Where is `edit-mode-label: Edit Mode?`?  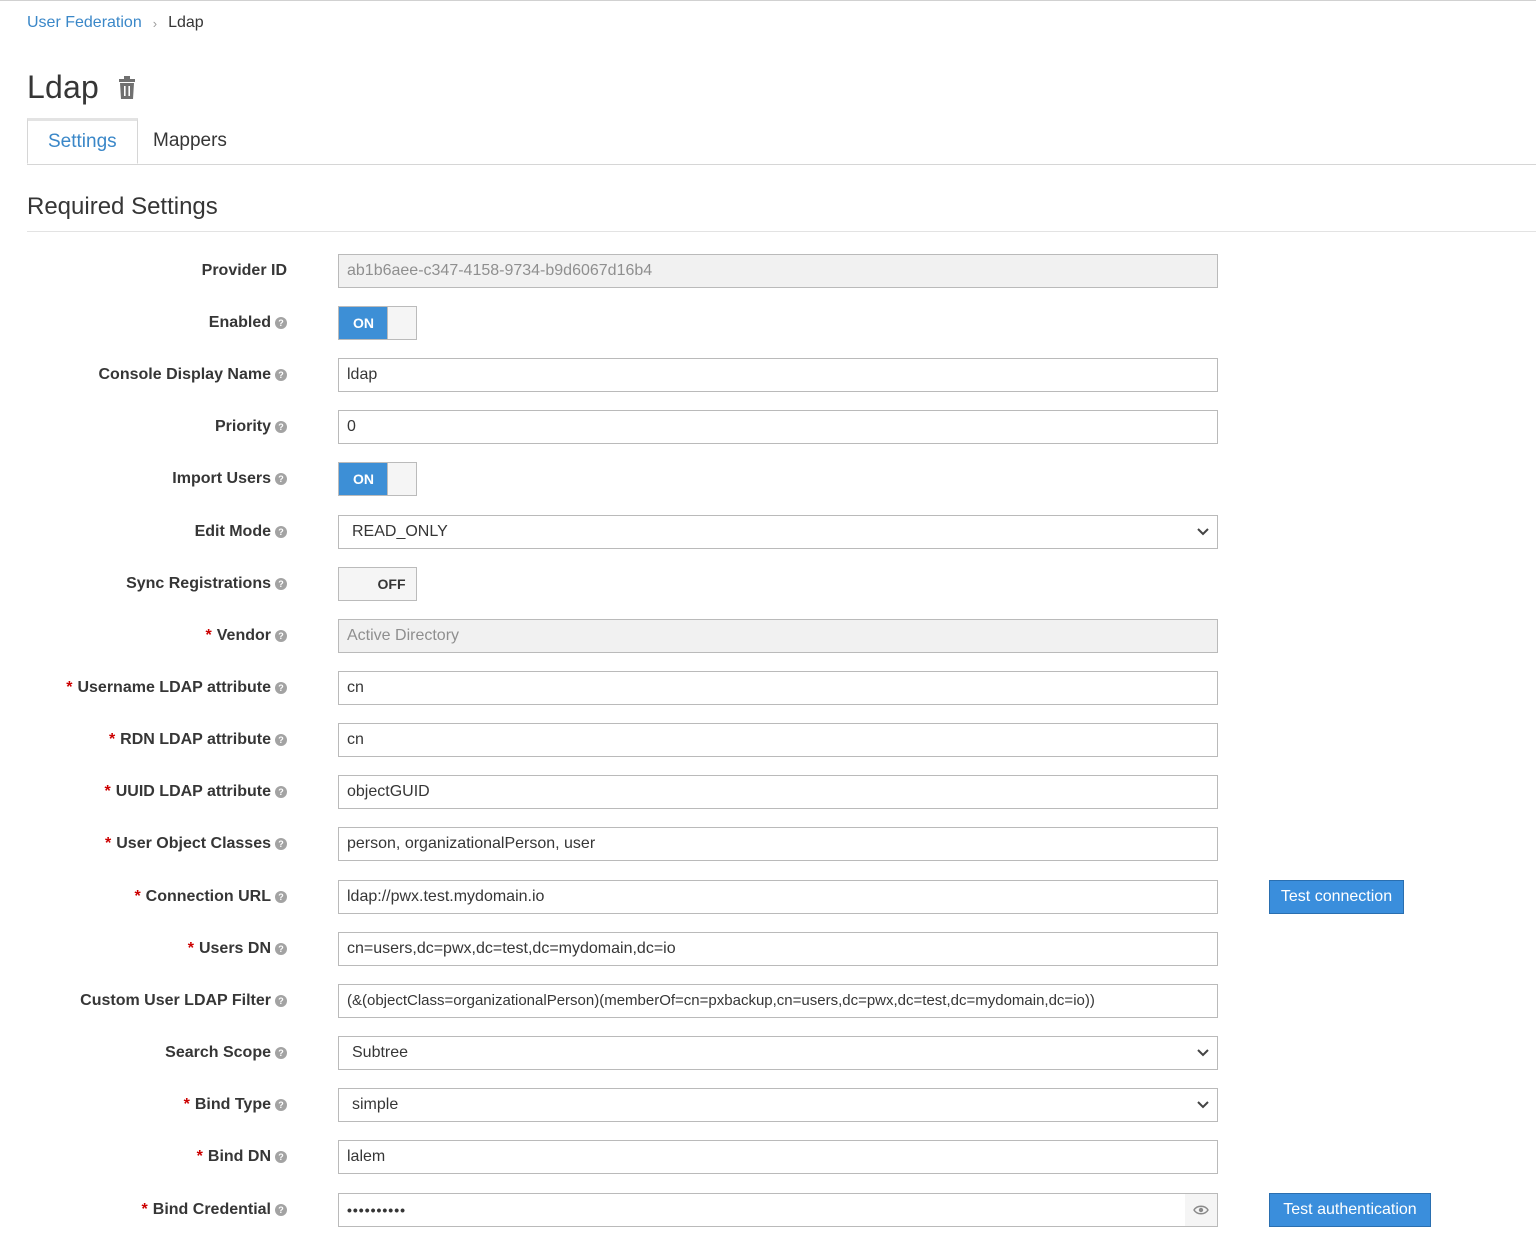 edit-mode-label: Edit Mode? is located at coordinates (241, 532).